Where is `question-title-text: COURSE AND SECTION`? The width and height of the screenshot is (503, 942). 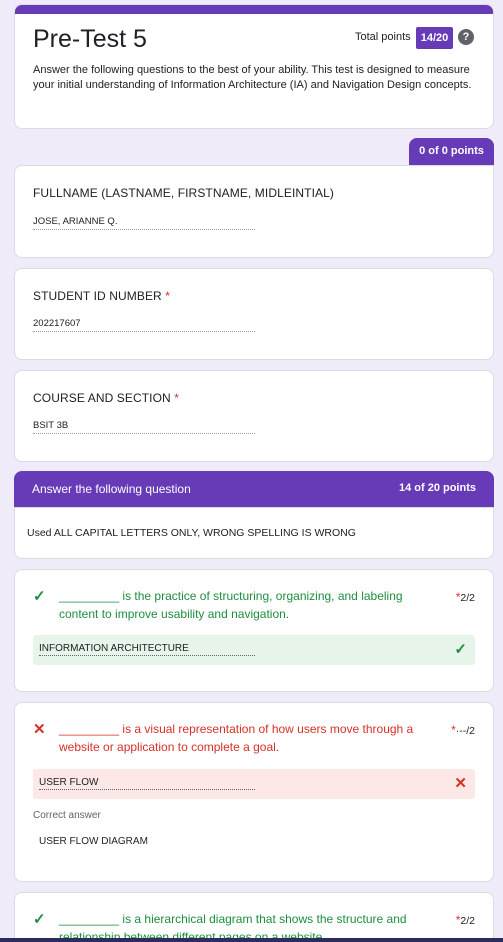
question-title-text: COURSE AND SECTION is located at coordinates (102, 398).